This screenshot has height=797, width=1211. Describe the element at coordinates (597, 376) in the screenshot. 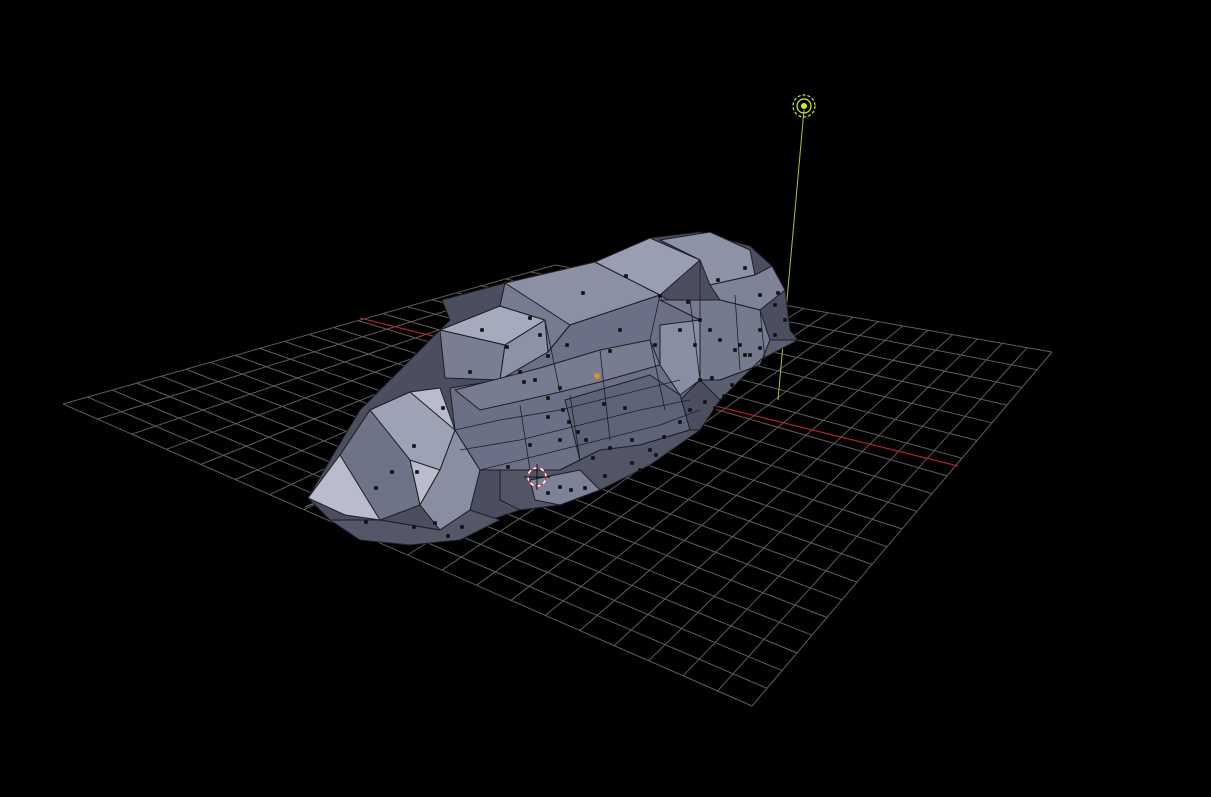

I see `object-origin-dot` at that location.